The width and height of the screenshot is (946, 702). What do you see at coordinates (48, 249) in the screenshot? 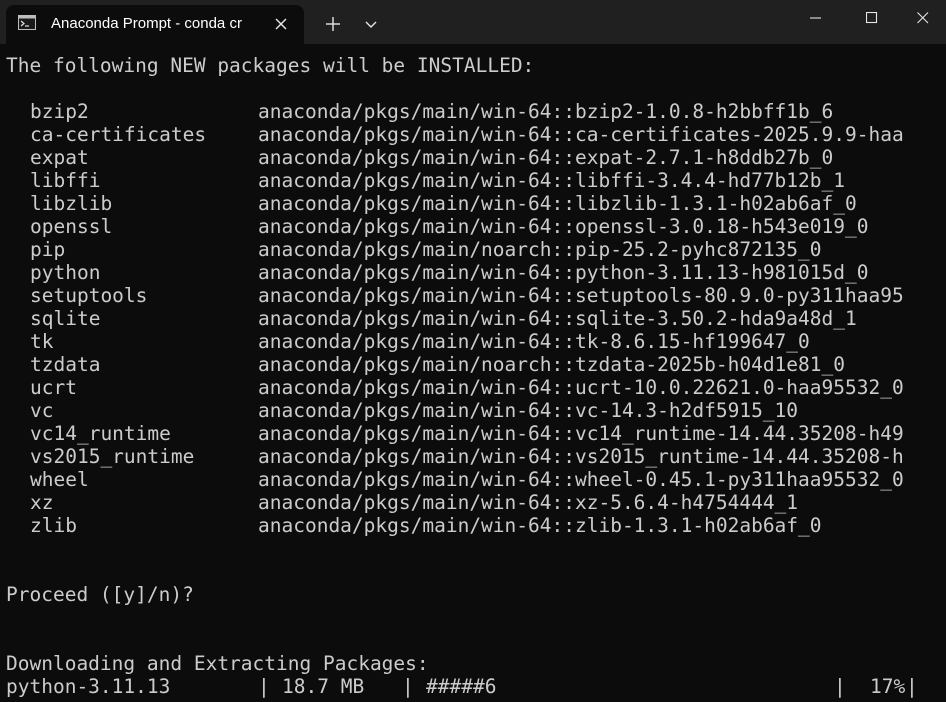
I see `package-name: pip` at bounding box center [48, 249].